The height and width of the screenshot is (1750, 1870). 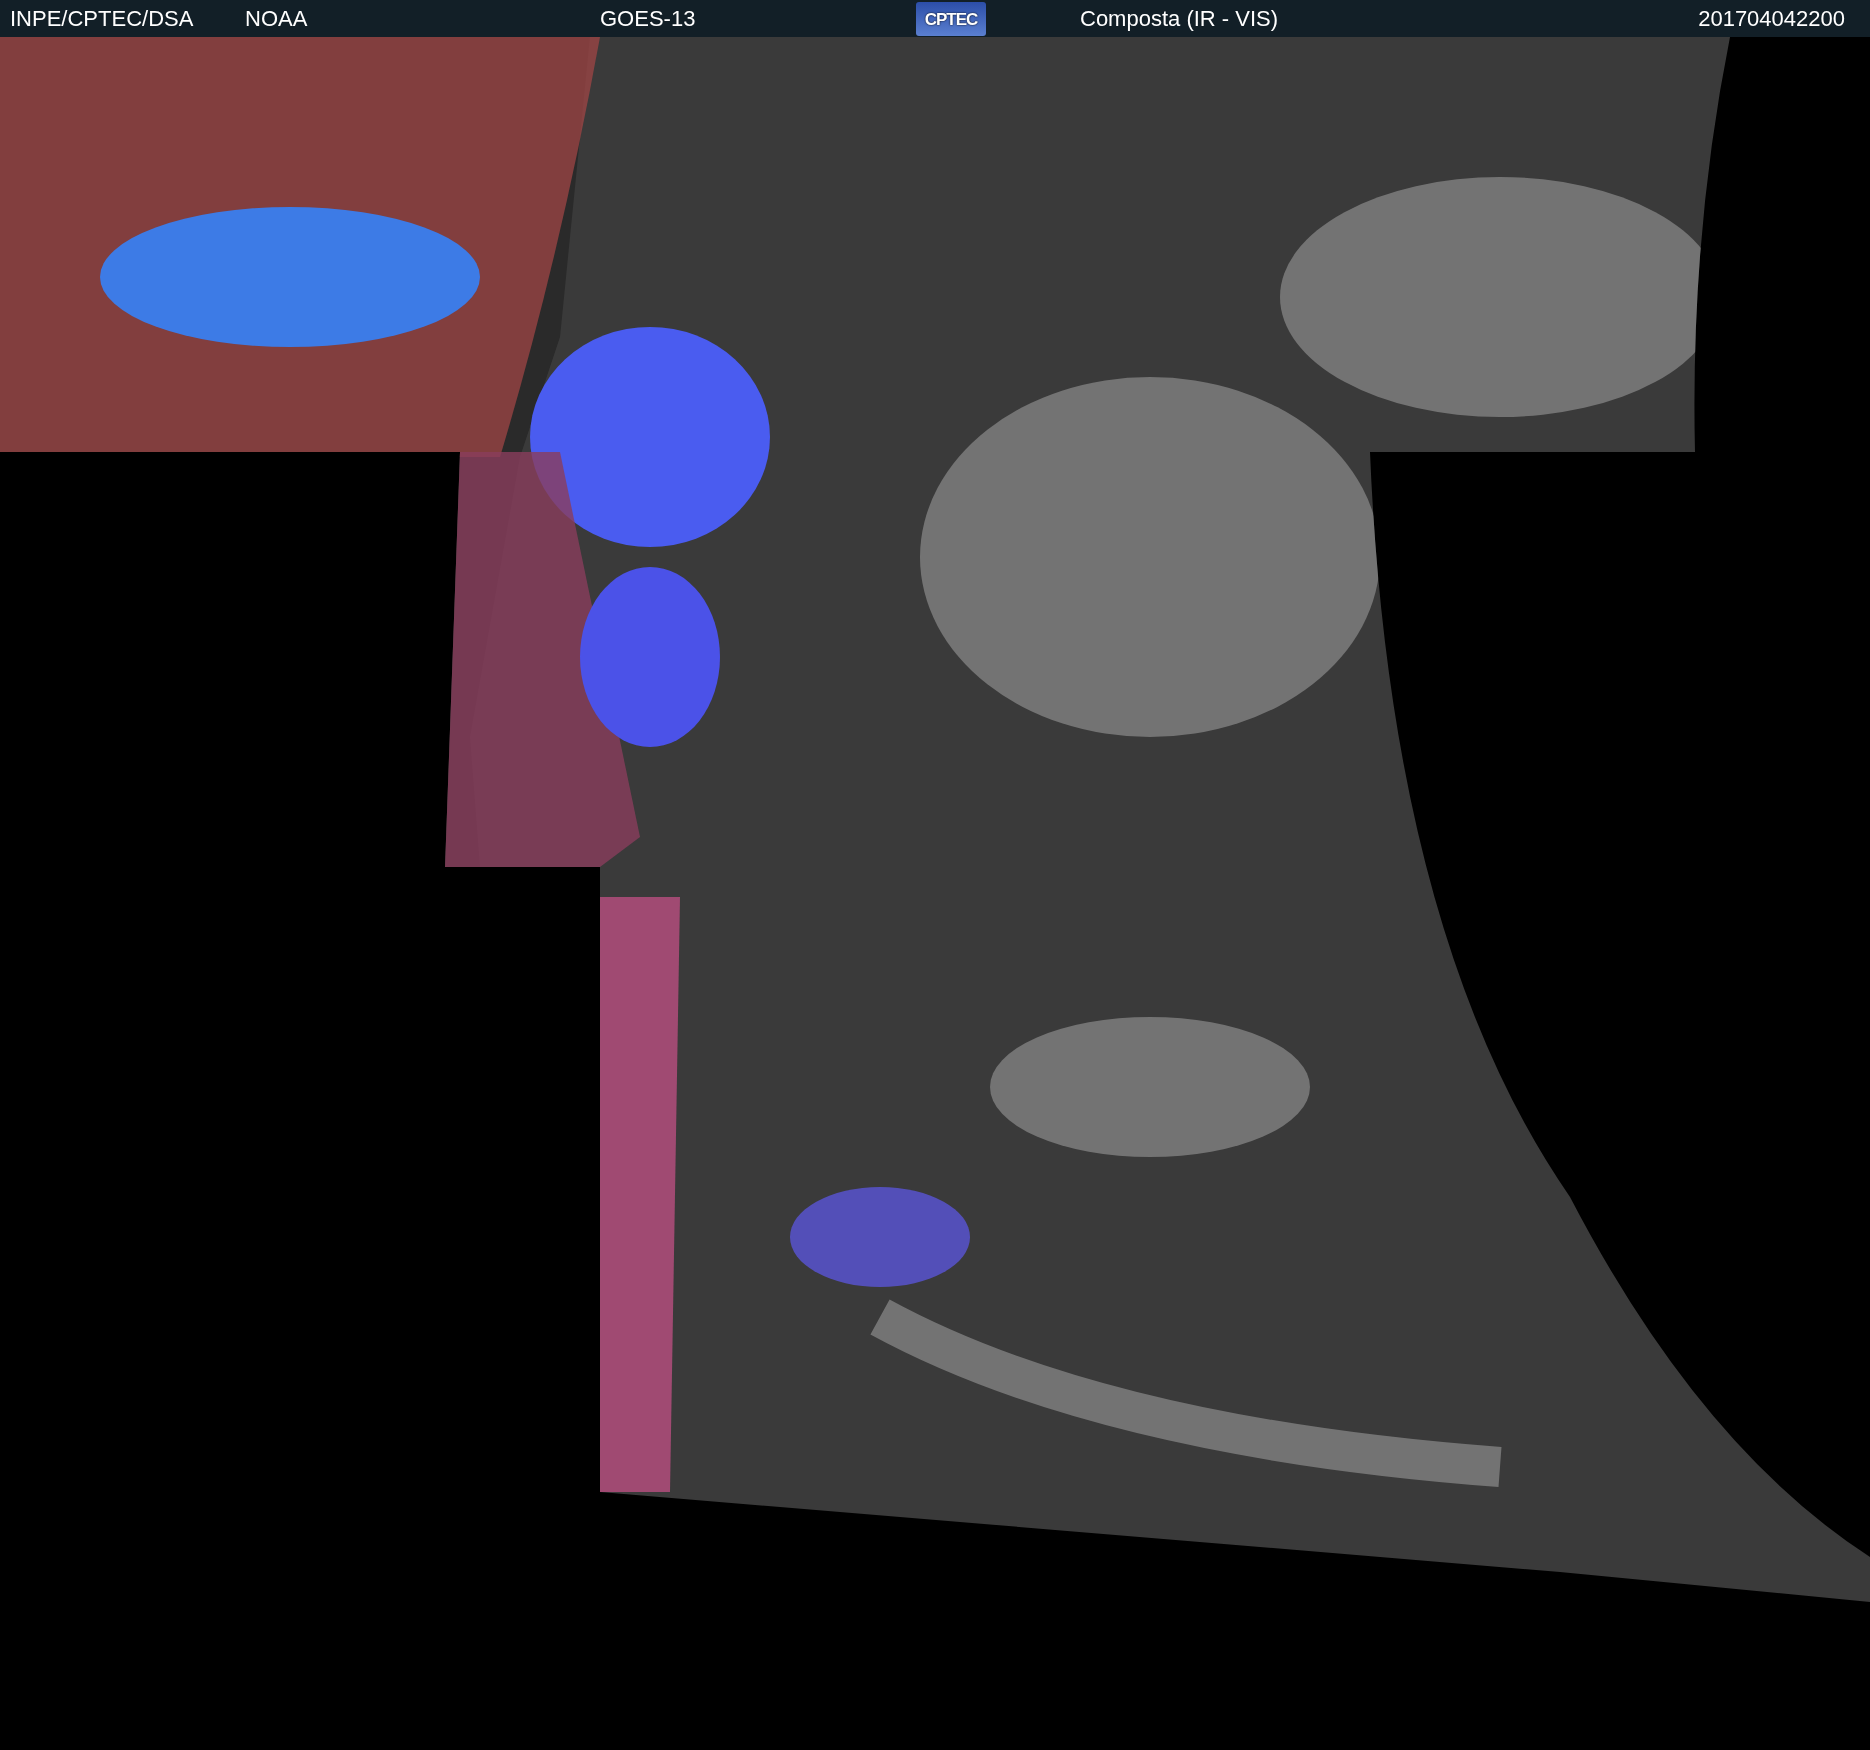 What do you see at coordinates (1179, 18) in the screenshot?
I see `product-title: Composta (IR - VIS)` at bounding box center [1179, 18].